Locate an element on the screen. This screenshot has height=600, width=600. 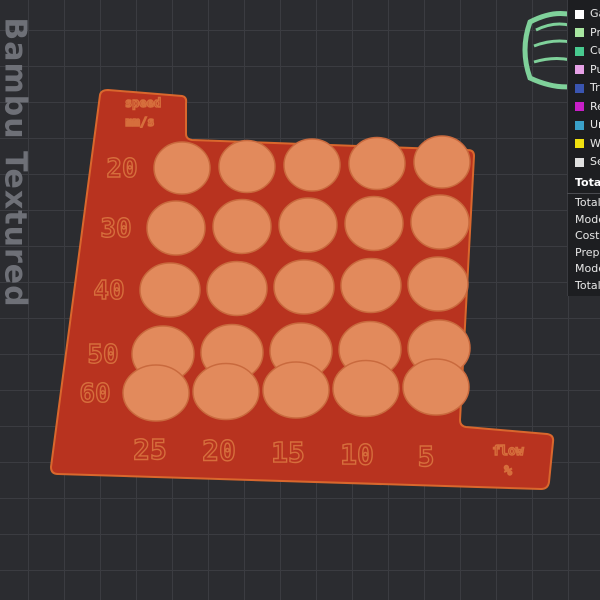
legend-label: Tr is located at coordinates (595, 87).